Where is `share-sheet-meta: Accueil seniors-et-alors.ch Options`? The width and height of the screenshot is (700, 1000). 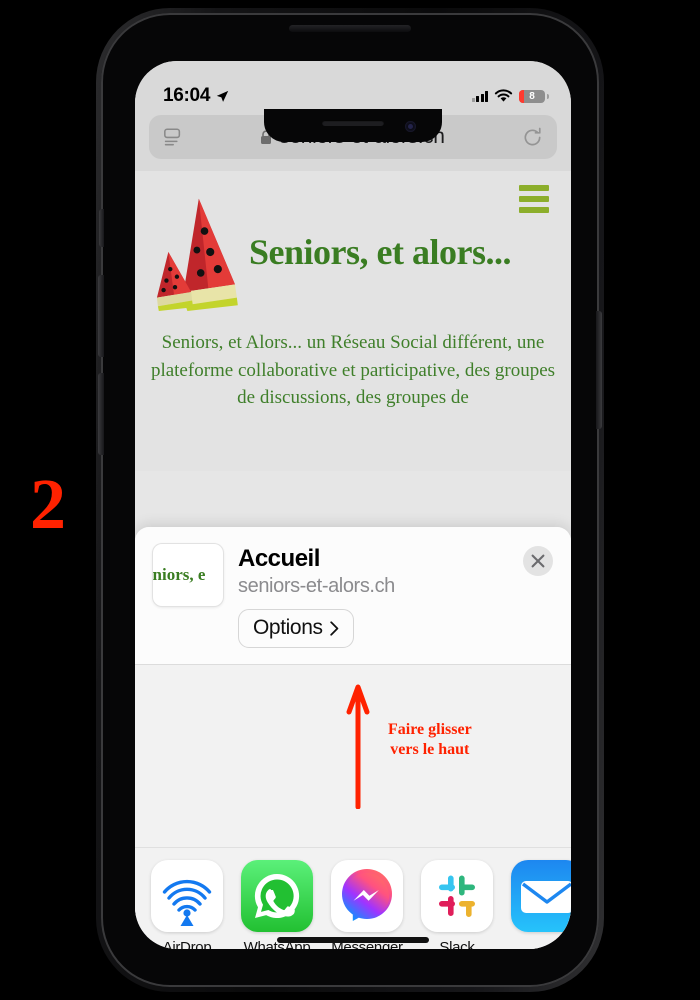
share-sheet-meta: Accueil seniors-et-alors.ch Options is located at coordinates (373, 596).